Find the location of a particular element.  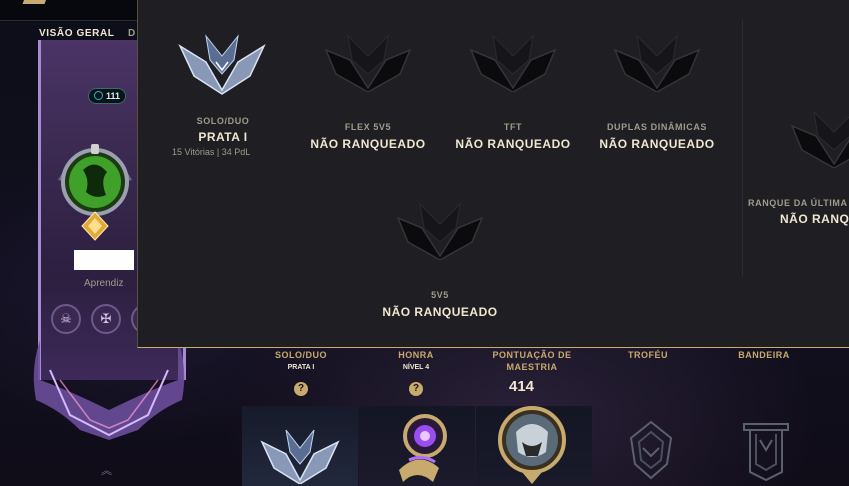

summary-trophy-label: TROFÉU is located at coordinates (648, 355).